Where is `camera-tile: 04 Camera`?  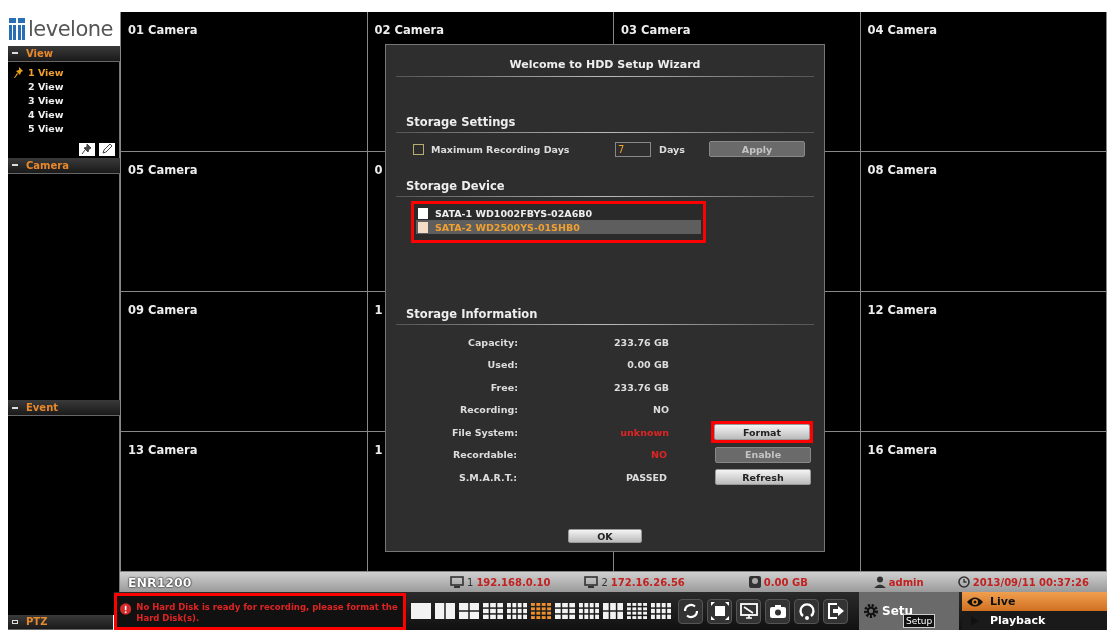
camera-tile: 04 Camera is located at coordinates (983, 82).